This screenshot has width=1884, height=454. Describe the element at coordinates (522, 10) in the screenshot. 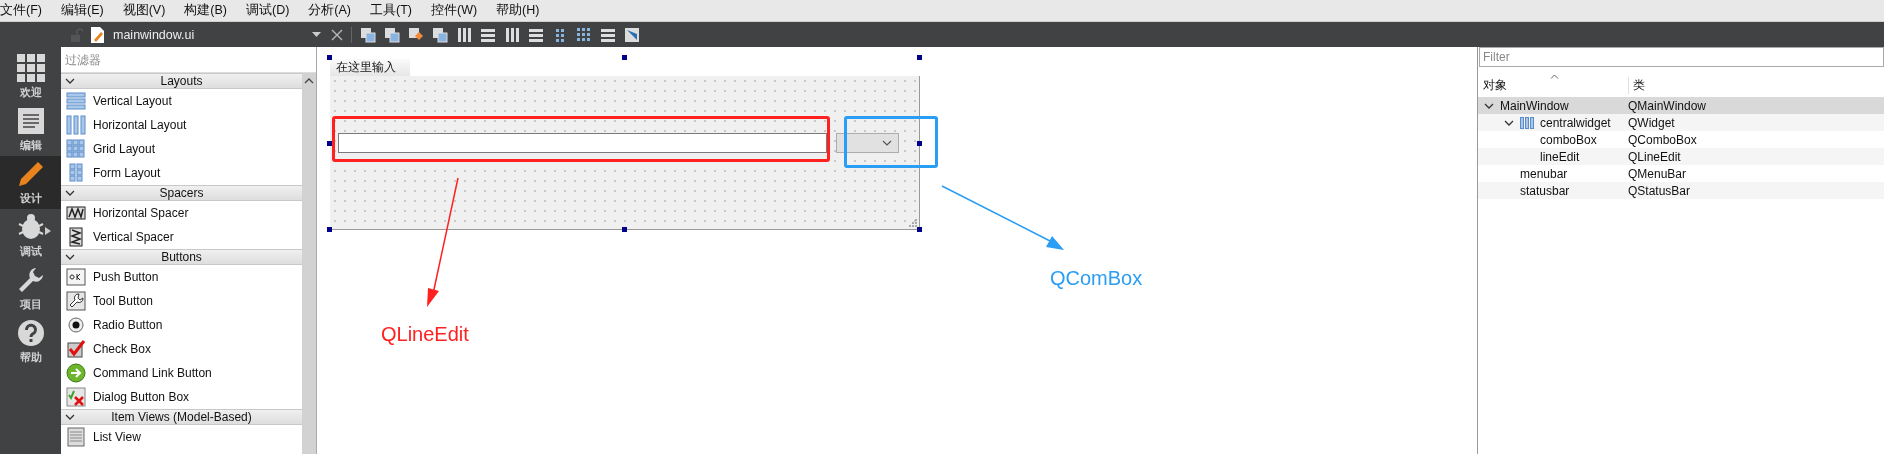

I see `menu-item: 帮助(H)` at that location.